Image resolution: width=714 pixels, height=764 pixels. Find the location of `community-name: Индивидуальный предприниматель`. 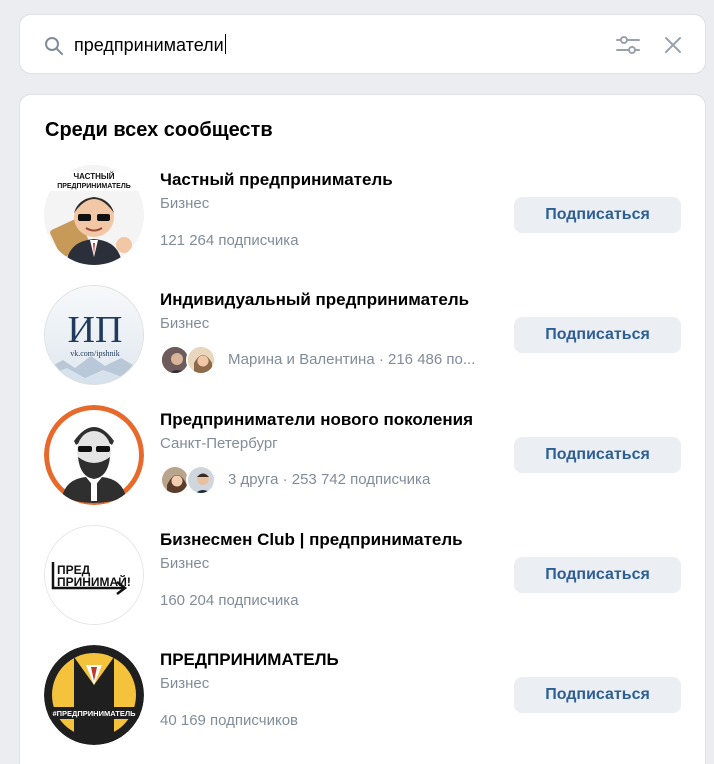

community-name: Индивидуальный предприниматель is located at coordinates (314, 300).